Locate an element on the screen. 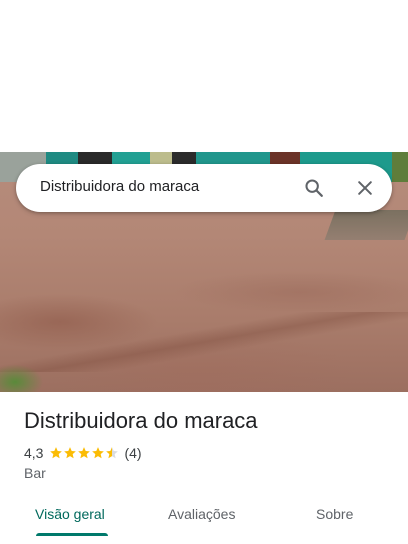 The image size is (408, 544). rating-row: 4,3 (4) is located at coordinates (83, 453).